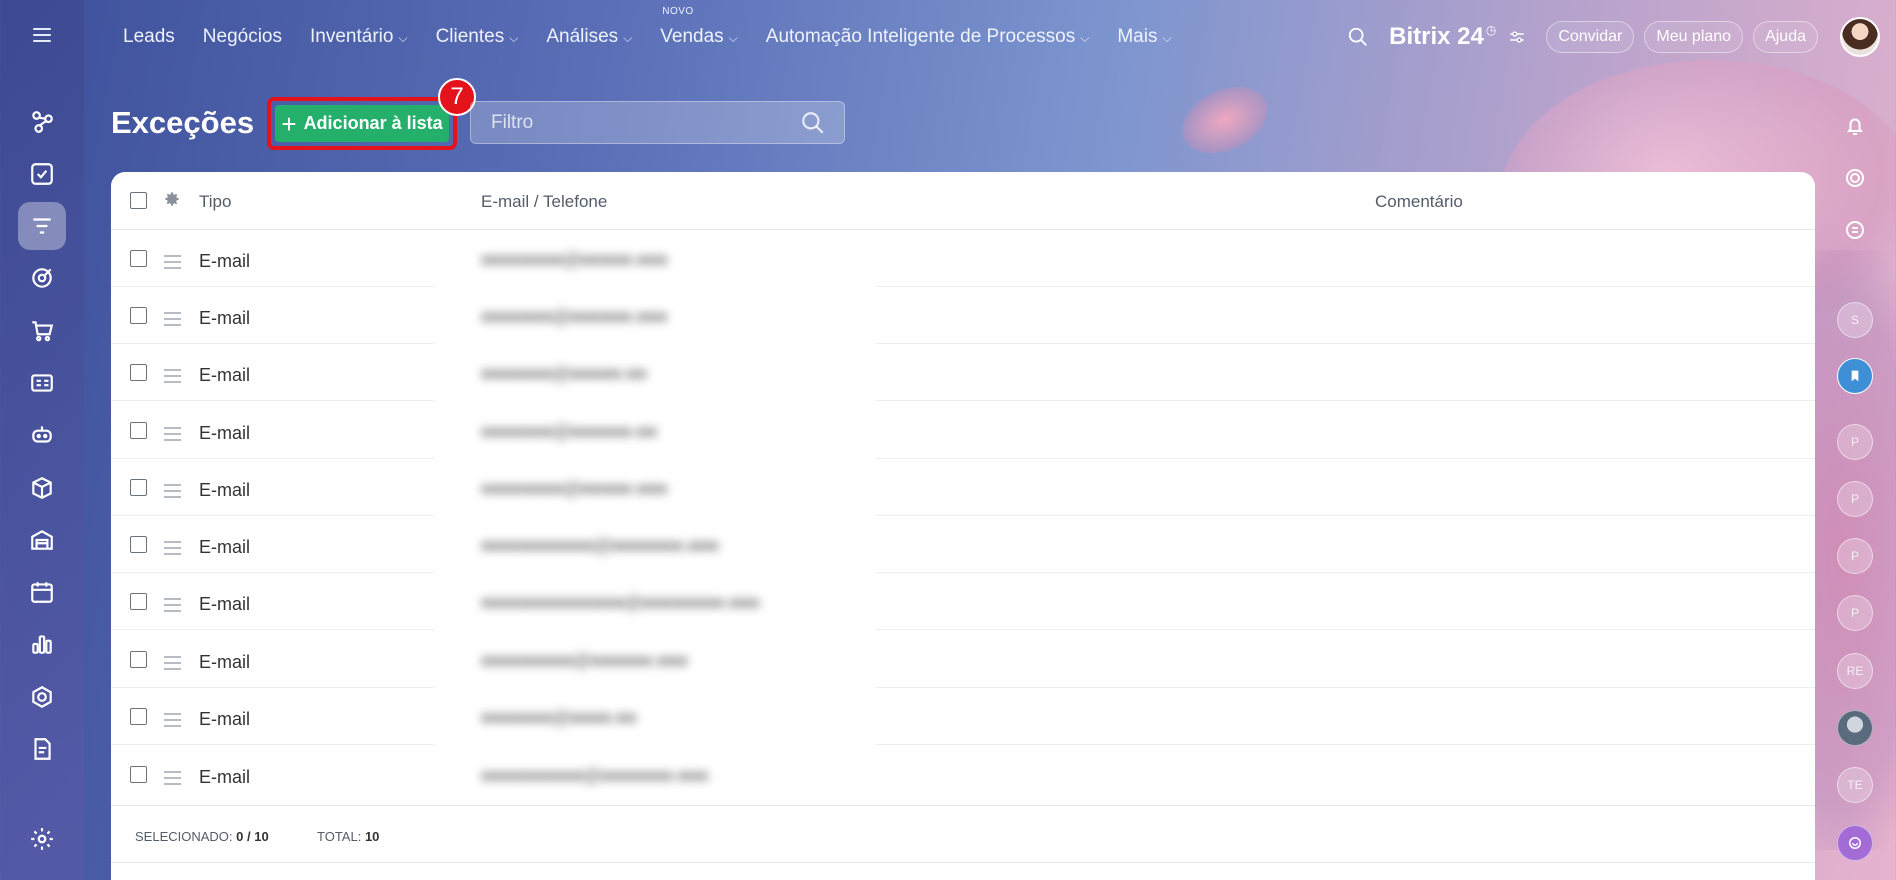  Describe the element at coordinates (42, 122) in the screenshot. I see `crm-icon` at that location.